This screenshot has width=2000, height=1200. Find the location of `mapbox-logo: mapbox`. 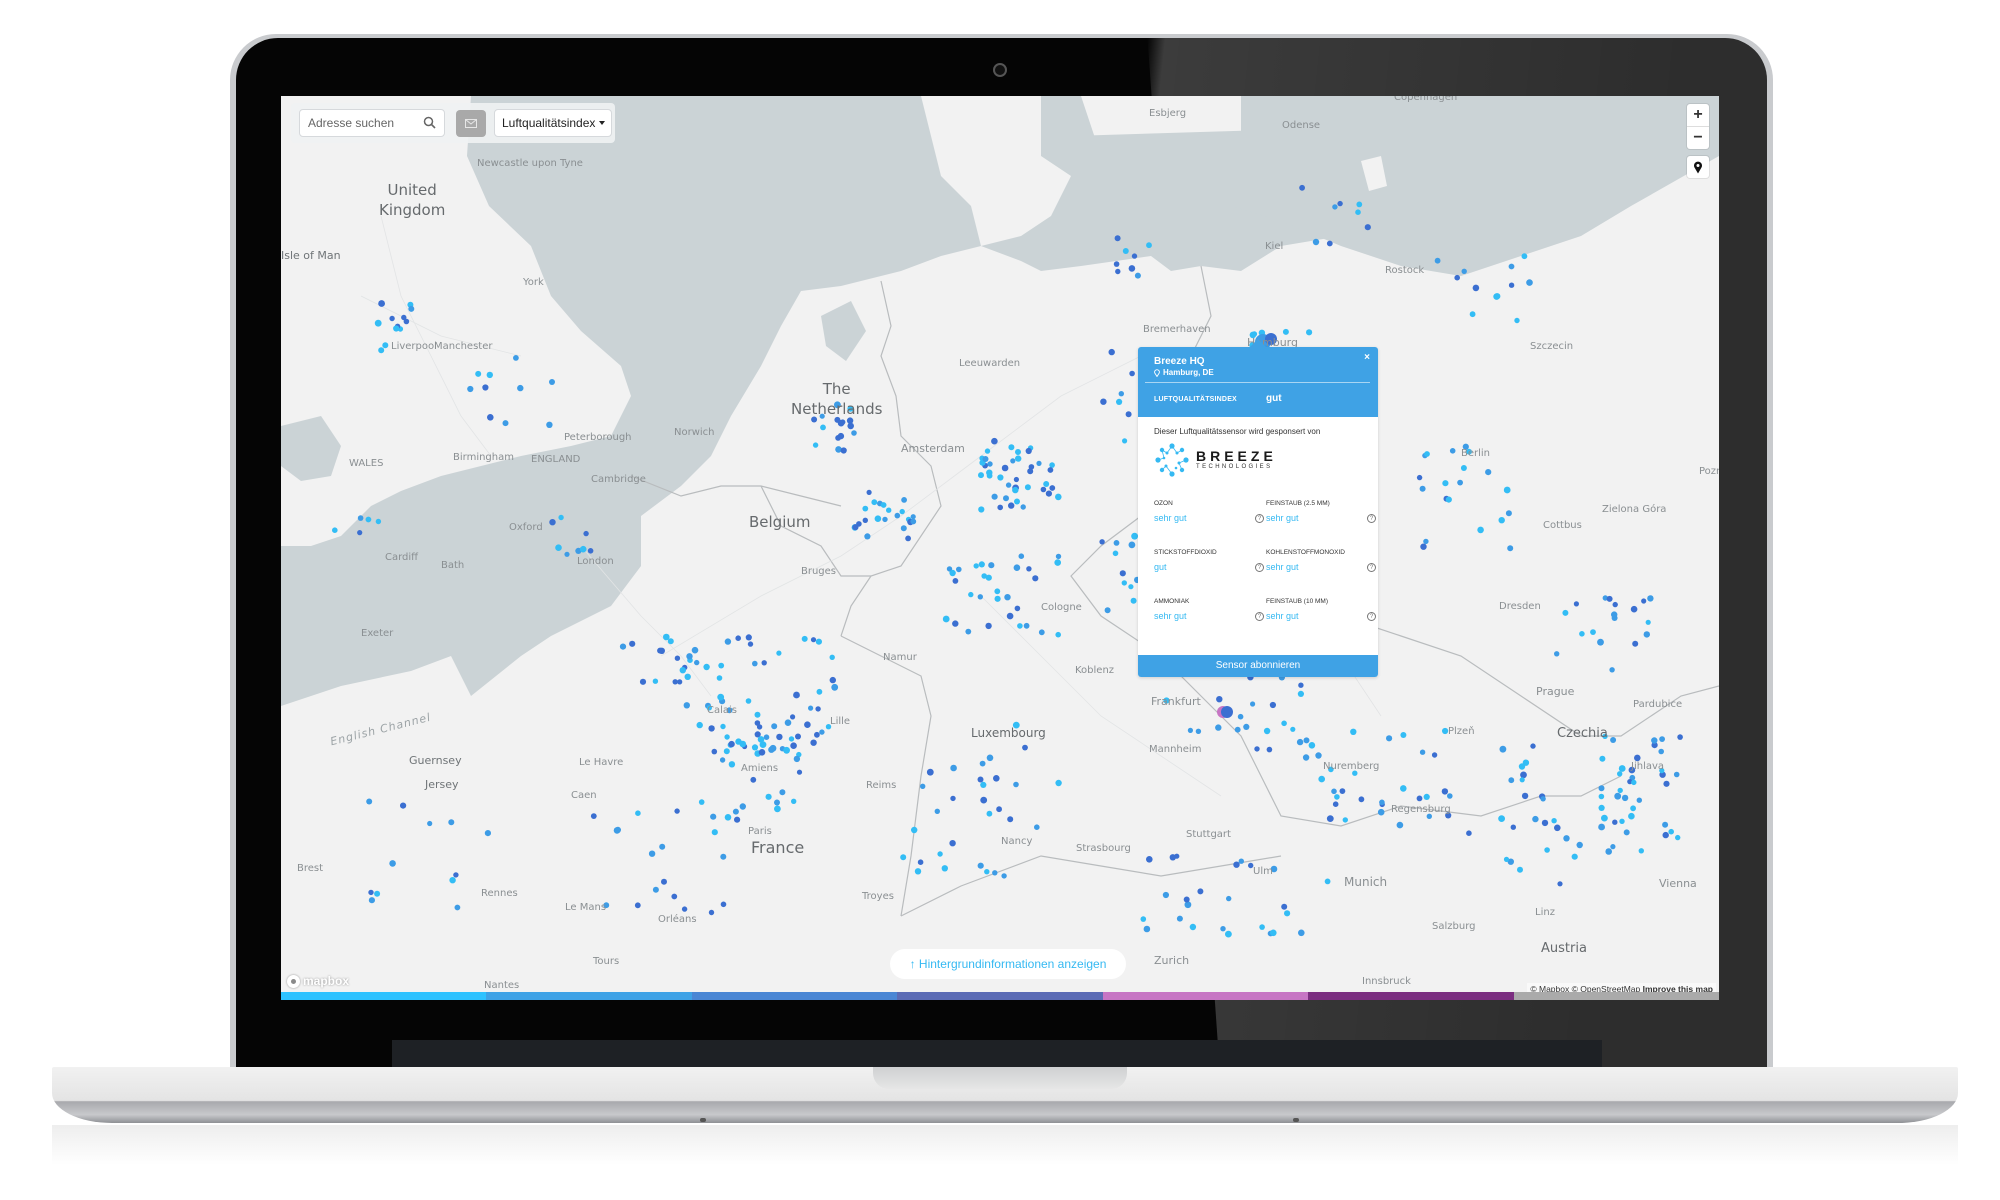

mapbox-logo: mapbox is located at coordinates (318, 981).